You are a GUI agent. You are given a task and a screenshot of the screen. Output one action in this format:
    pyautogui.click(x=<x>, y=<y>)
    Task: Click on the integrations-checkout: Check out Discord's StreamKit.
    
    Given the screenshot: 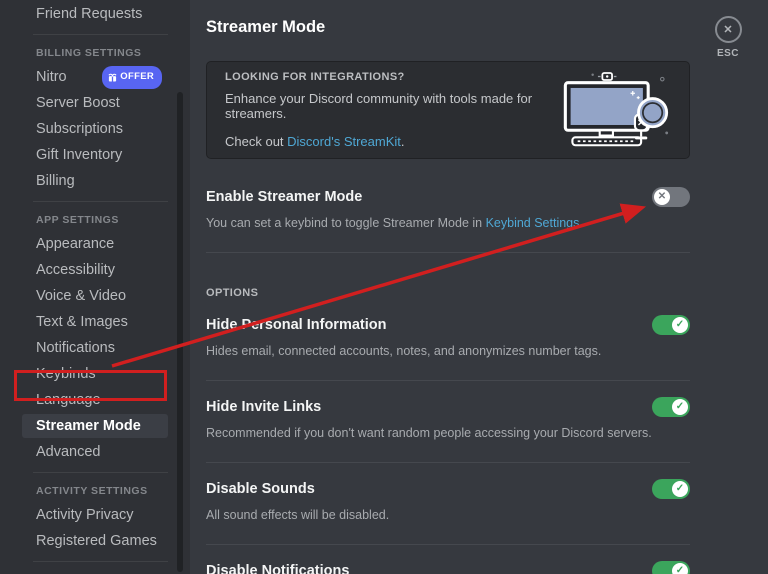 What is the action you would take?
    pyautogui.click(x=389, y=141)
    